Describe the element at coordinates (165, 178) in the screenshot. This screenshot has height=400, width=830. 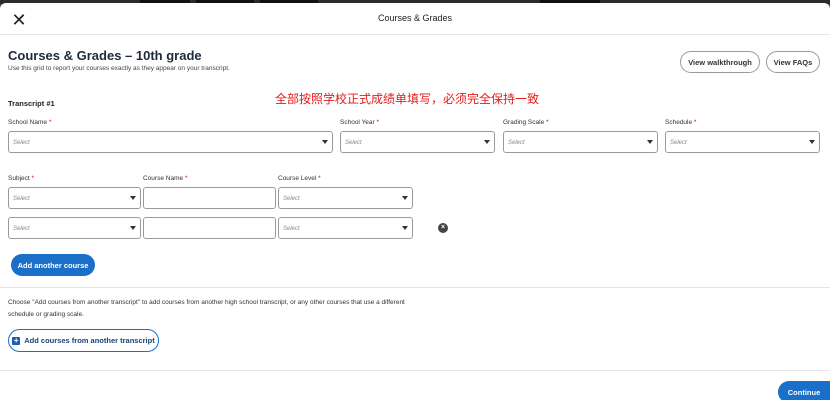
I see `course-name-label: Course Name *` at that location.